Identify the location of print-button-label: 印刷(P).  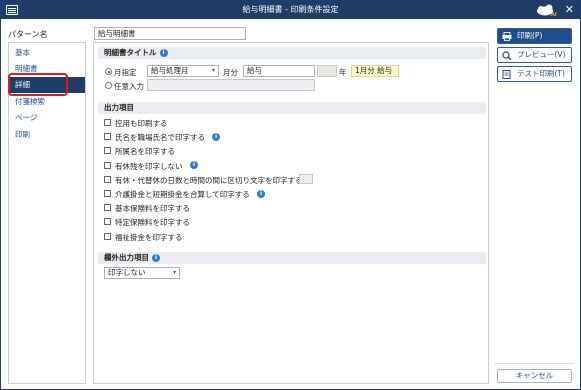
(530, 35).